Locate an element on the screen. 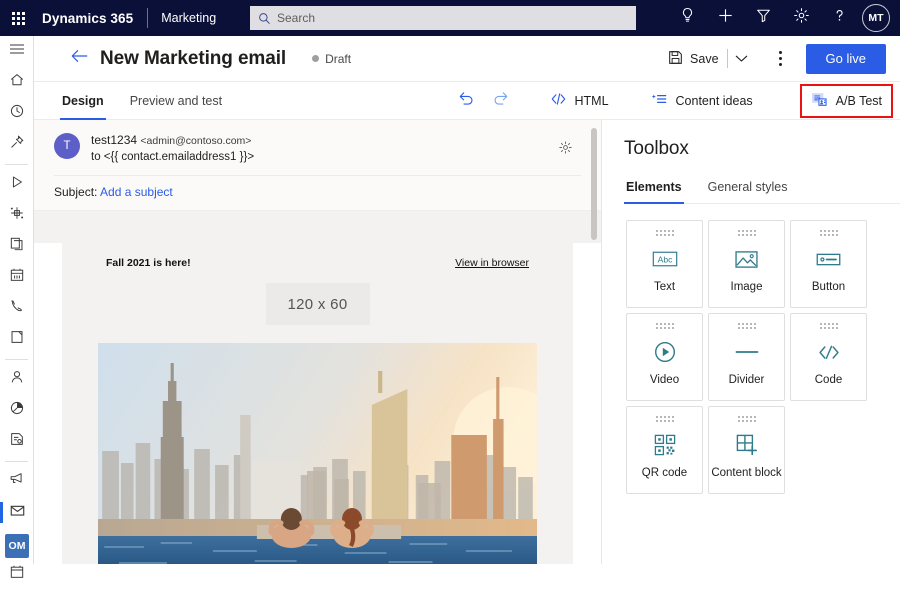 The width and height of the screenshot is (900, 590). help-button is located at coordinates (839, 18).